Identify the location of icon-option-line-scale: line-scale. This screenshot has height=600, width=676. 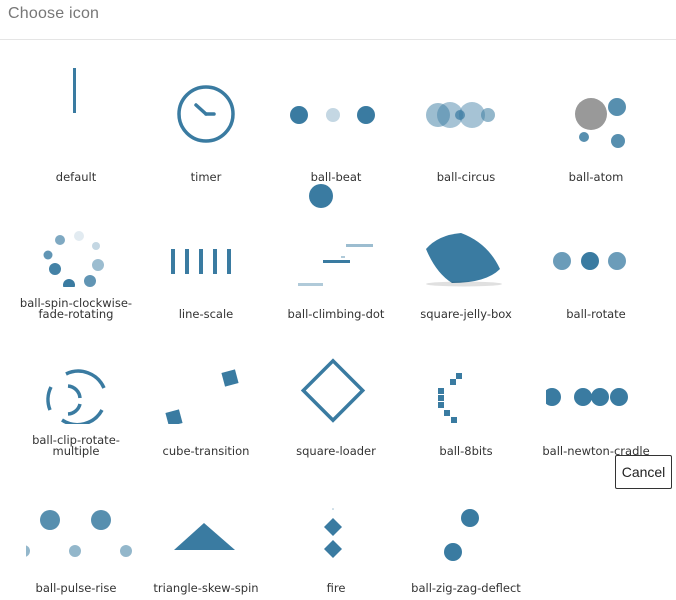
(206, 248).